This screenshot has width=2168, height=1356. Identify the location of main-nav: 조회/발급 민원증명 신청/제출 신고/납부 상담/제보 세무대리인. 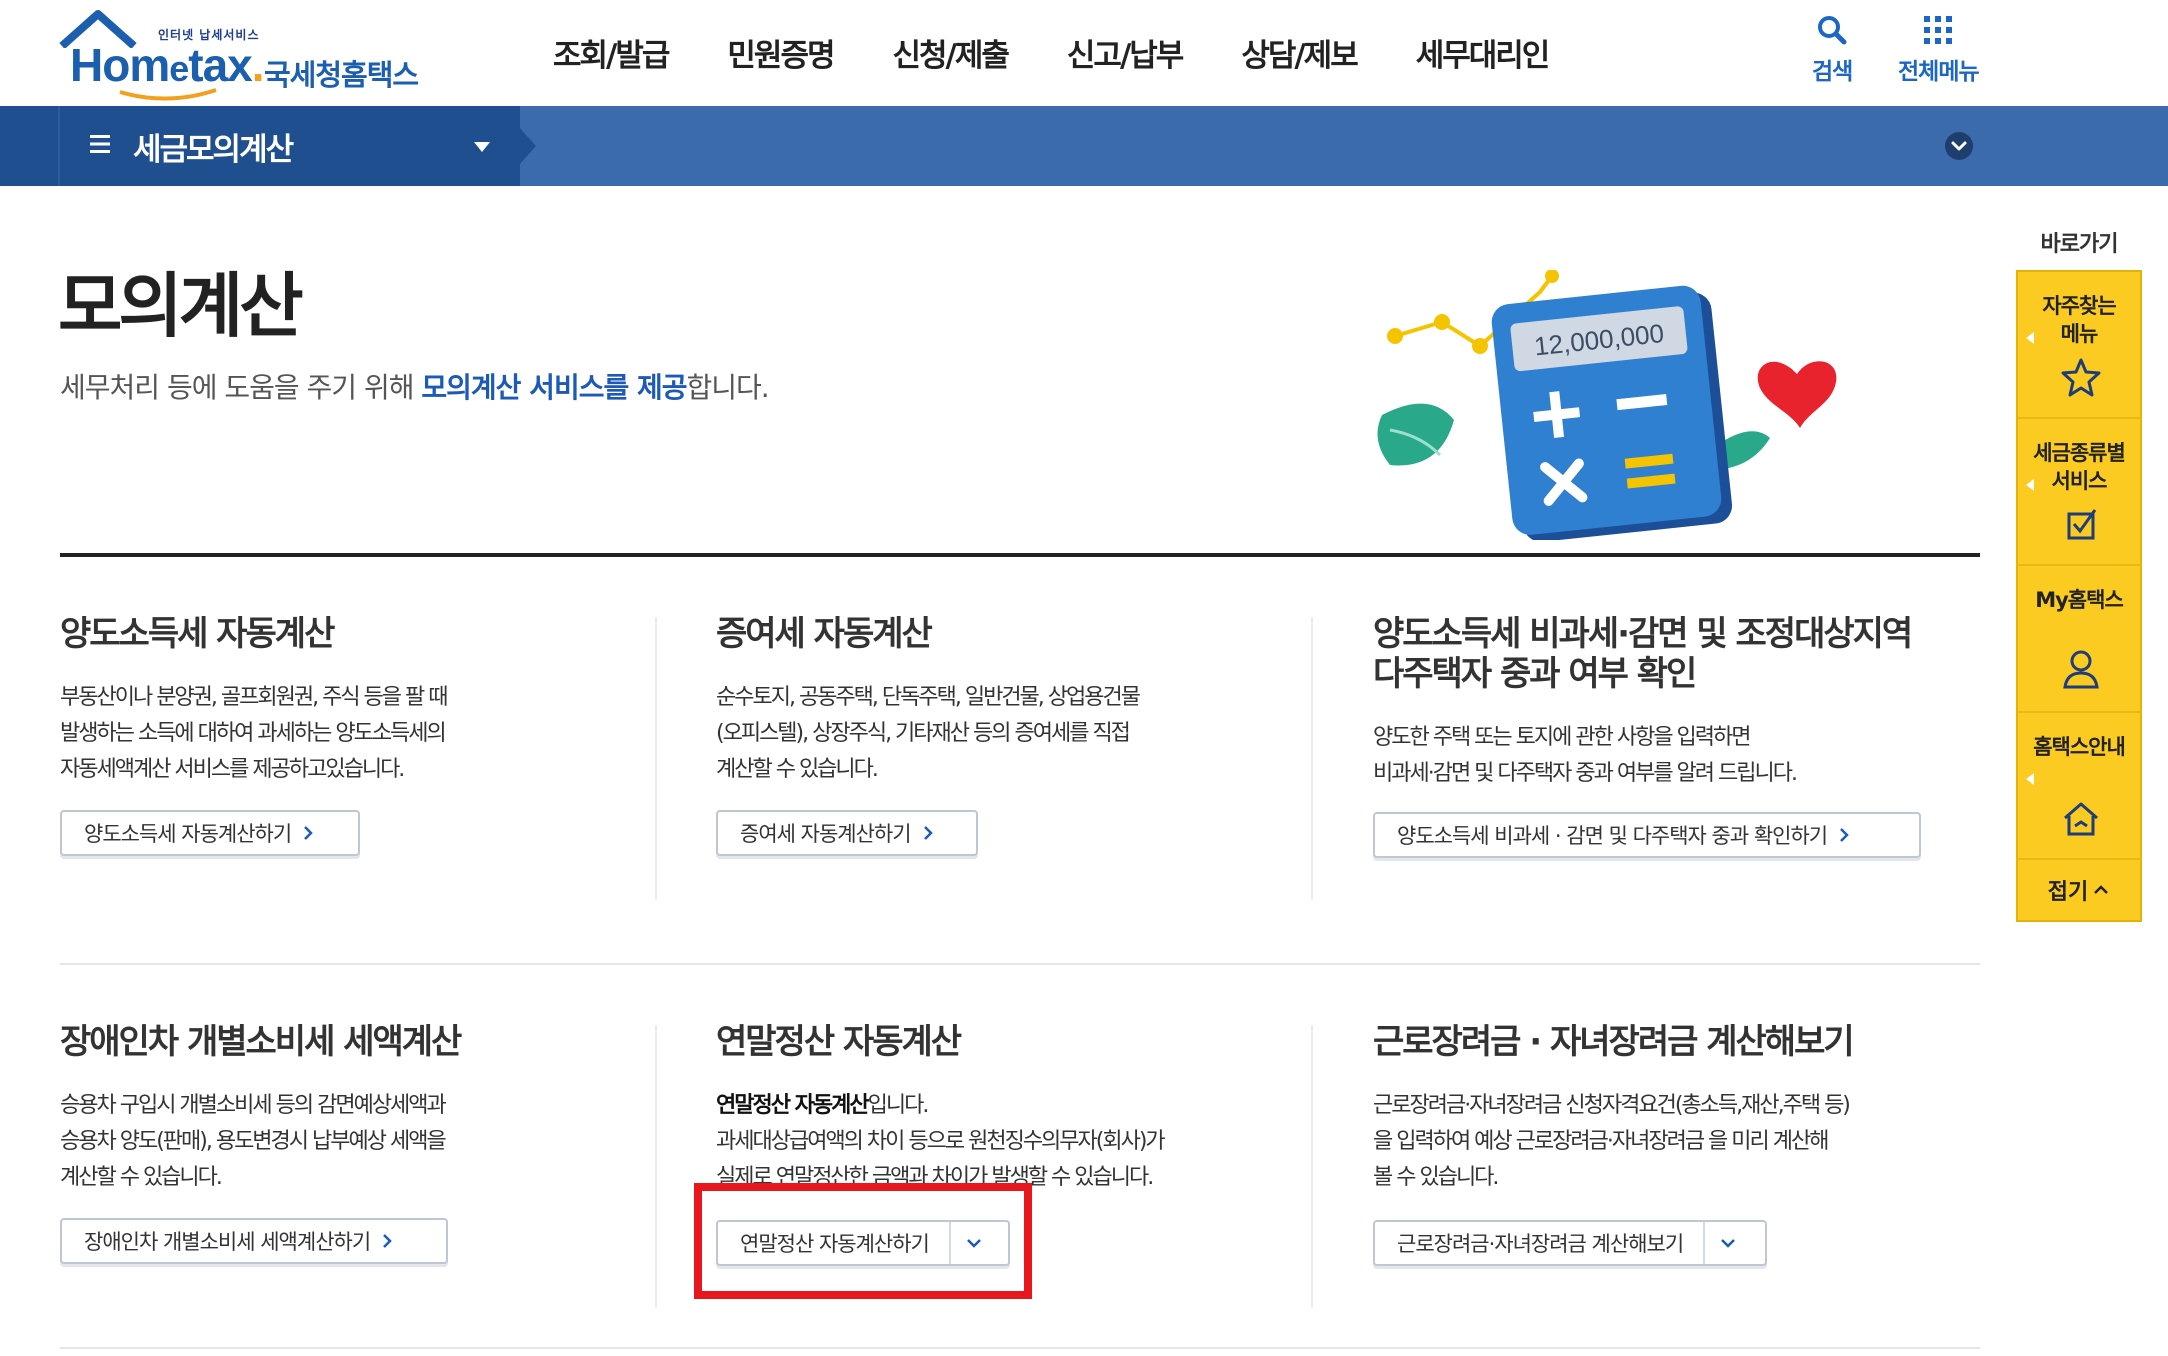
(1080, 55).